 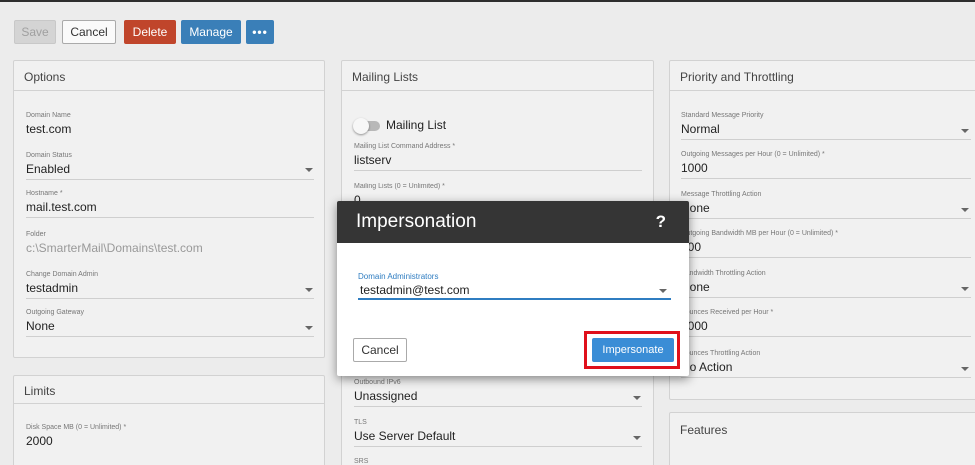 What do you see at coordinates (498, 433) in the screenshot?
I see `tls-select: TLS Use Server Default` at bounding box center [498, 433].